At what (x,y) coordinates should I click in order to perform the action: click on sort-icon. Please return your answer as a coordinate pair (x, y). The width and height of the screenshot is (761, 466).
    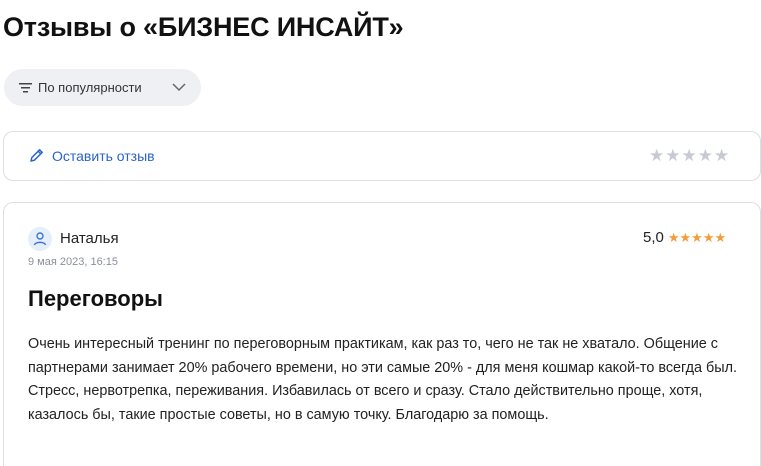
    Looking at the image, I should click on (25, 87).